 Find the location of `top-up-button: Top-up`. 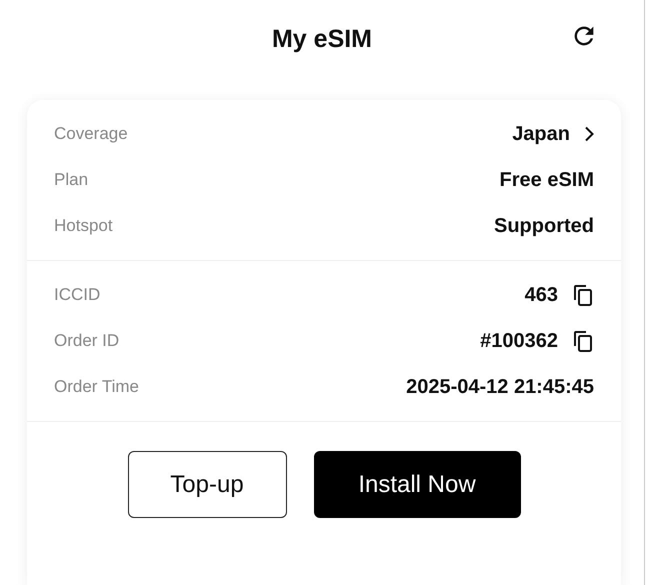

top-up-button: Top-up is located at coordinates (207, 484).